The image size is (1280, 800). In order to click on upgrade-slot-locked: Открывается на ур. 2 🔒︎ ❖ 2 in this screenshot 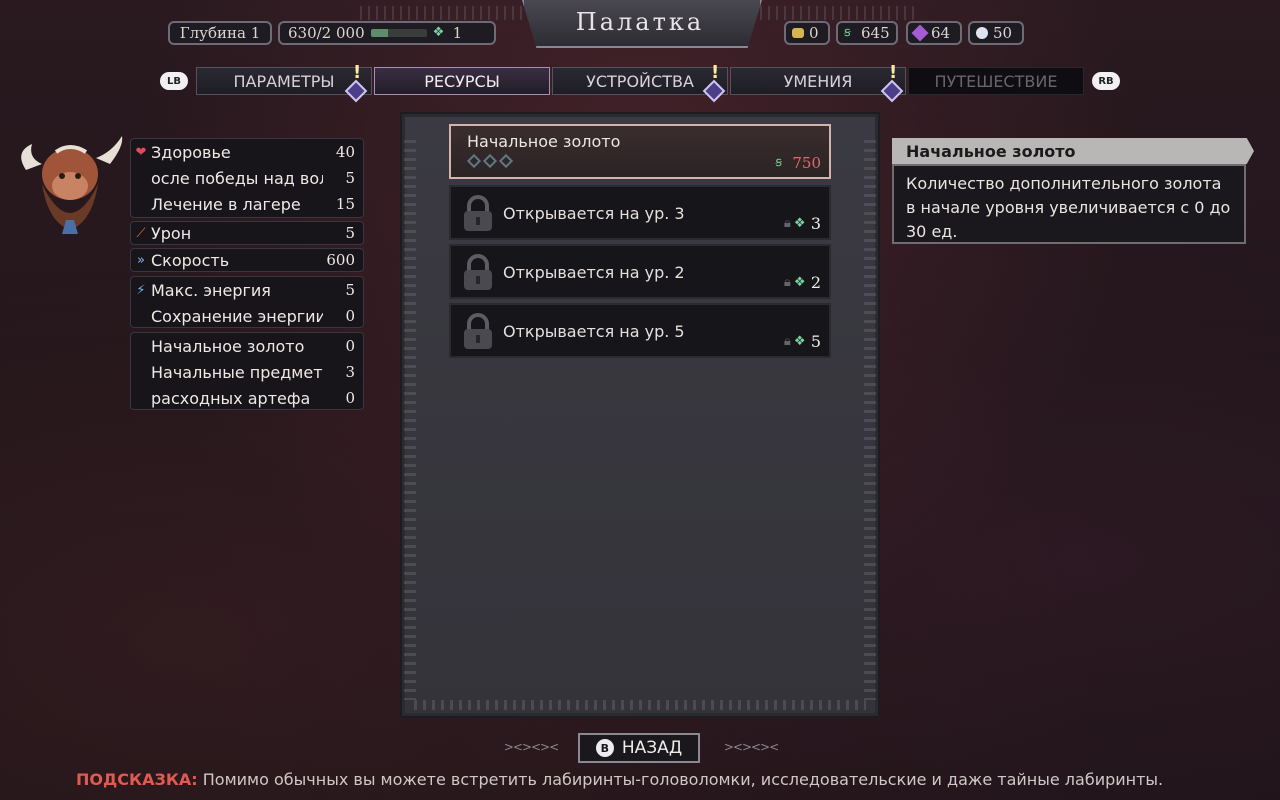, I will do `click(640, 271)`.